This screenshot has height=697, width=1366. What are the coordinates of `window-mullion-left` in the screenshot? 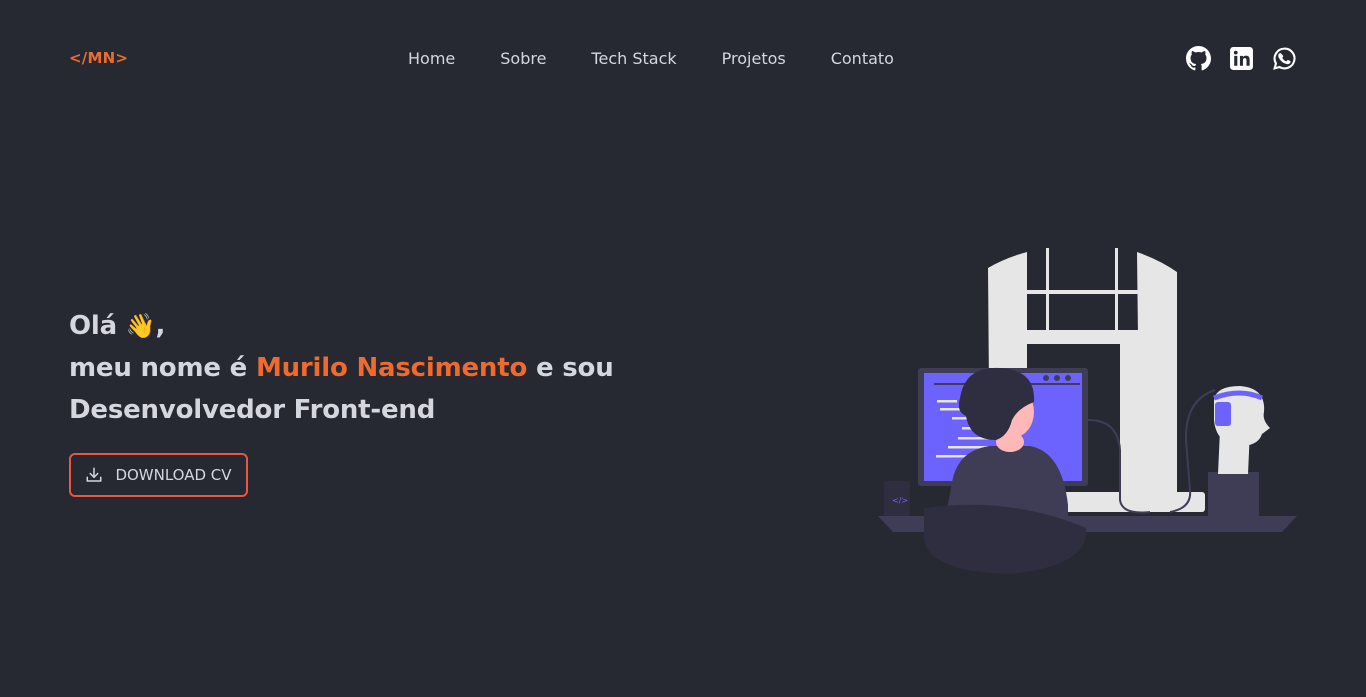 It's located at (1047, 290).